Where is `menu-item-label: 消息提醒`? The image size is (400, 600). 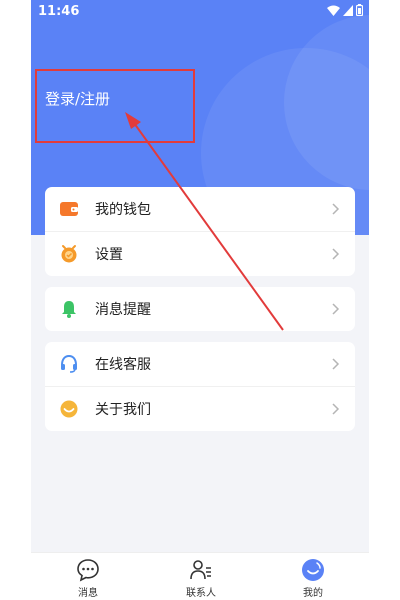 menu-item-label: 消息提醒 is located at coordinates (123, 310).